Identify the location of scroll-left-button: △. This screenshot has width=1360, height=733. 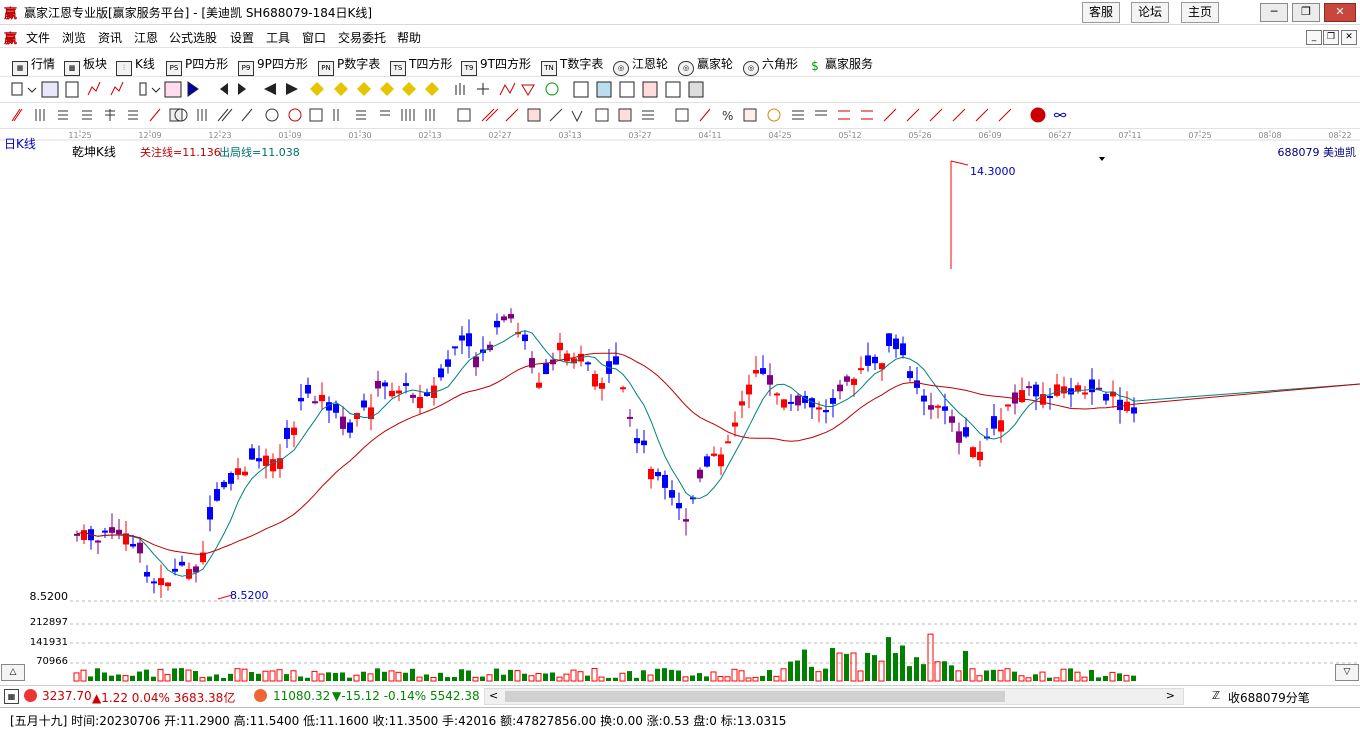
(13, 672).